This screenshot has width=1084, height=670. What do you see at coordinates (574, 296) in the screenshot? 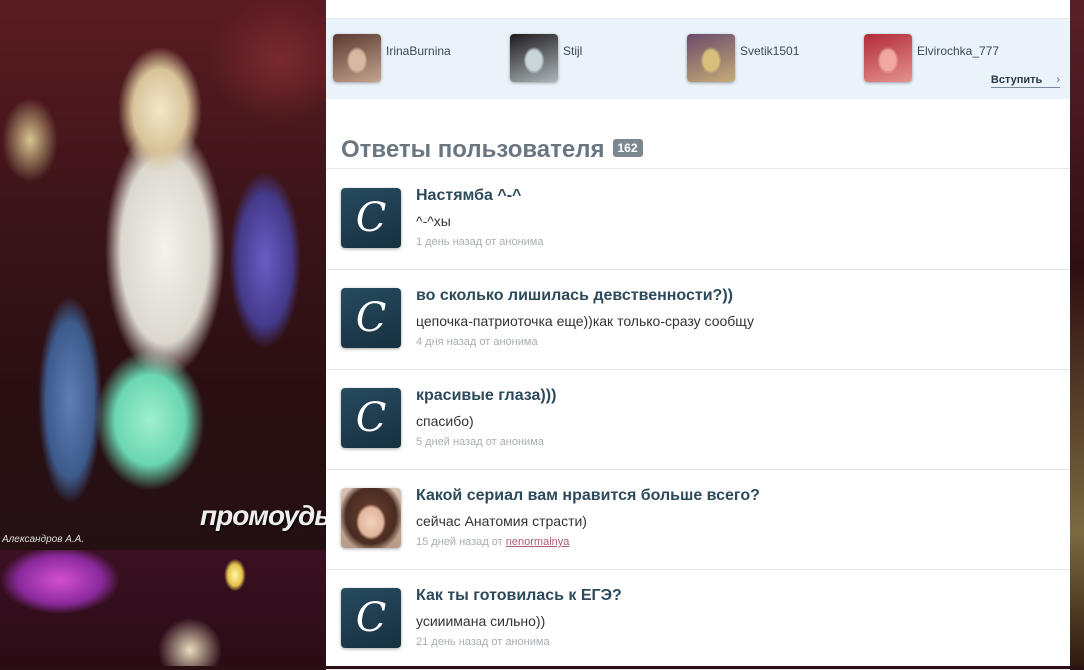
I see `question-link: во сколько лишилась девственности?))` at bounding box center [574, 296].